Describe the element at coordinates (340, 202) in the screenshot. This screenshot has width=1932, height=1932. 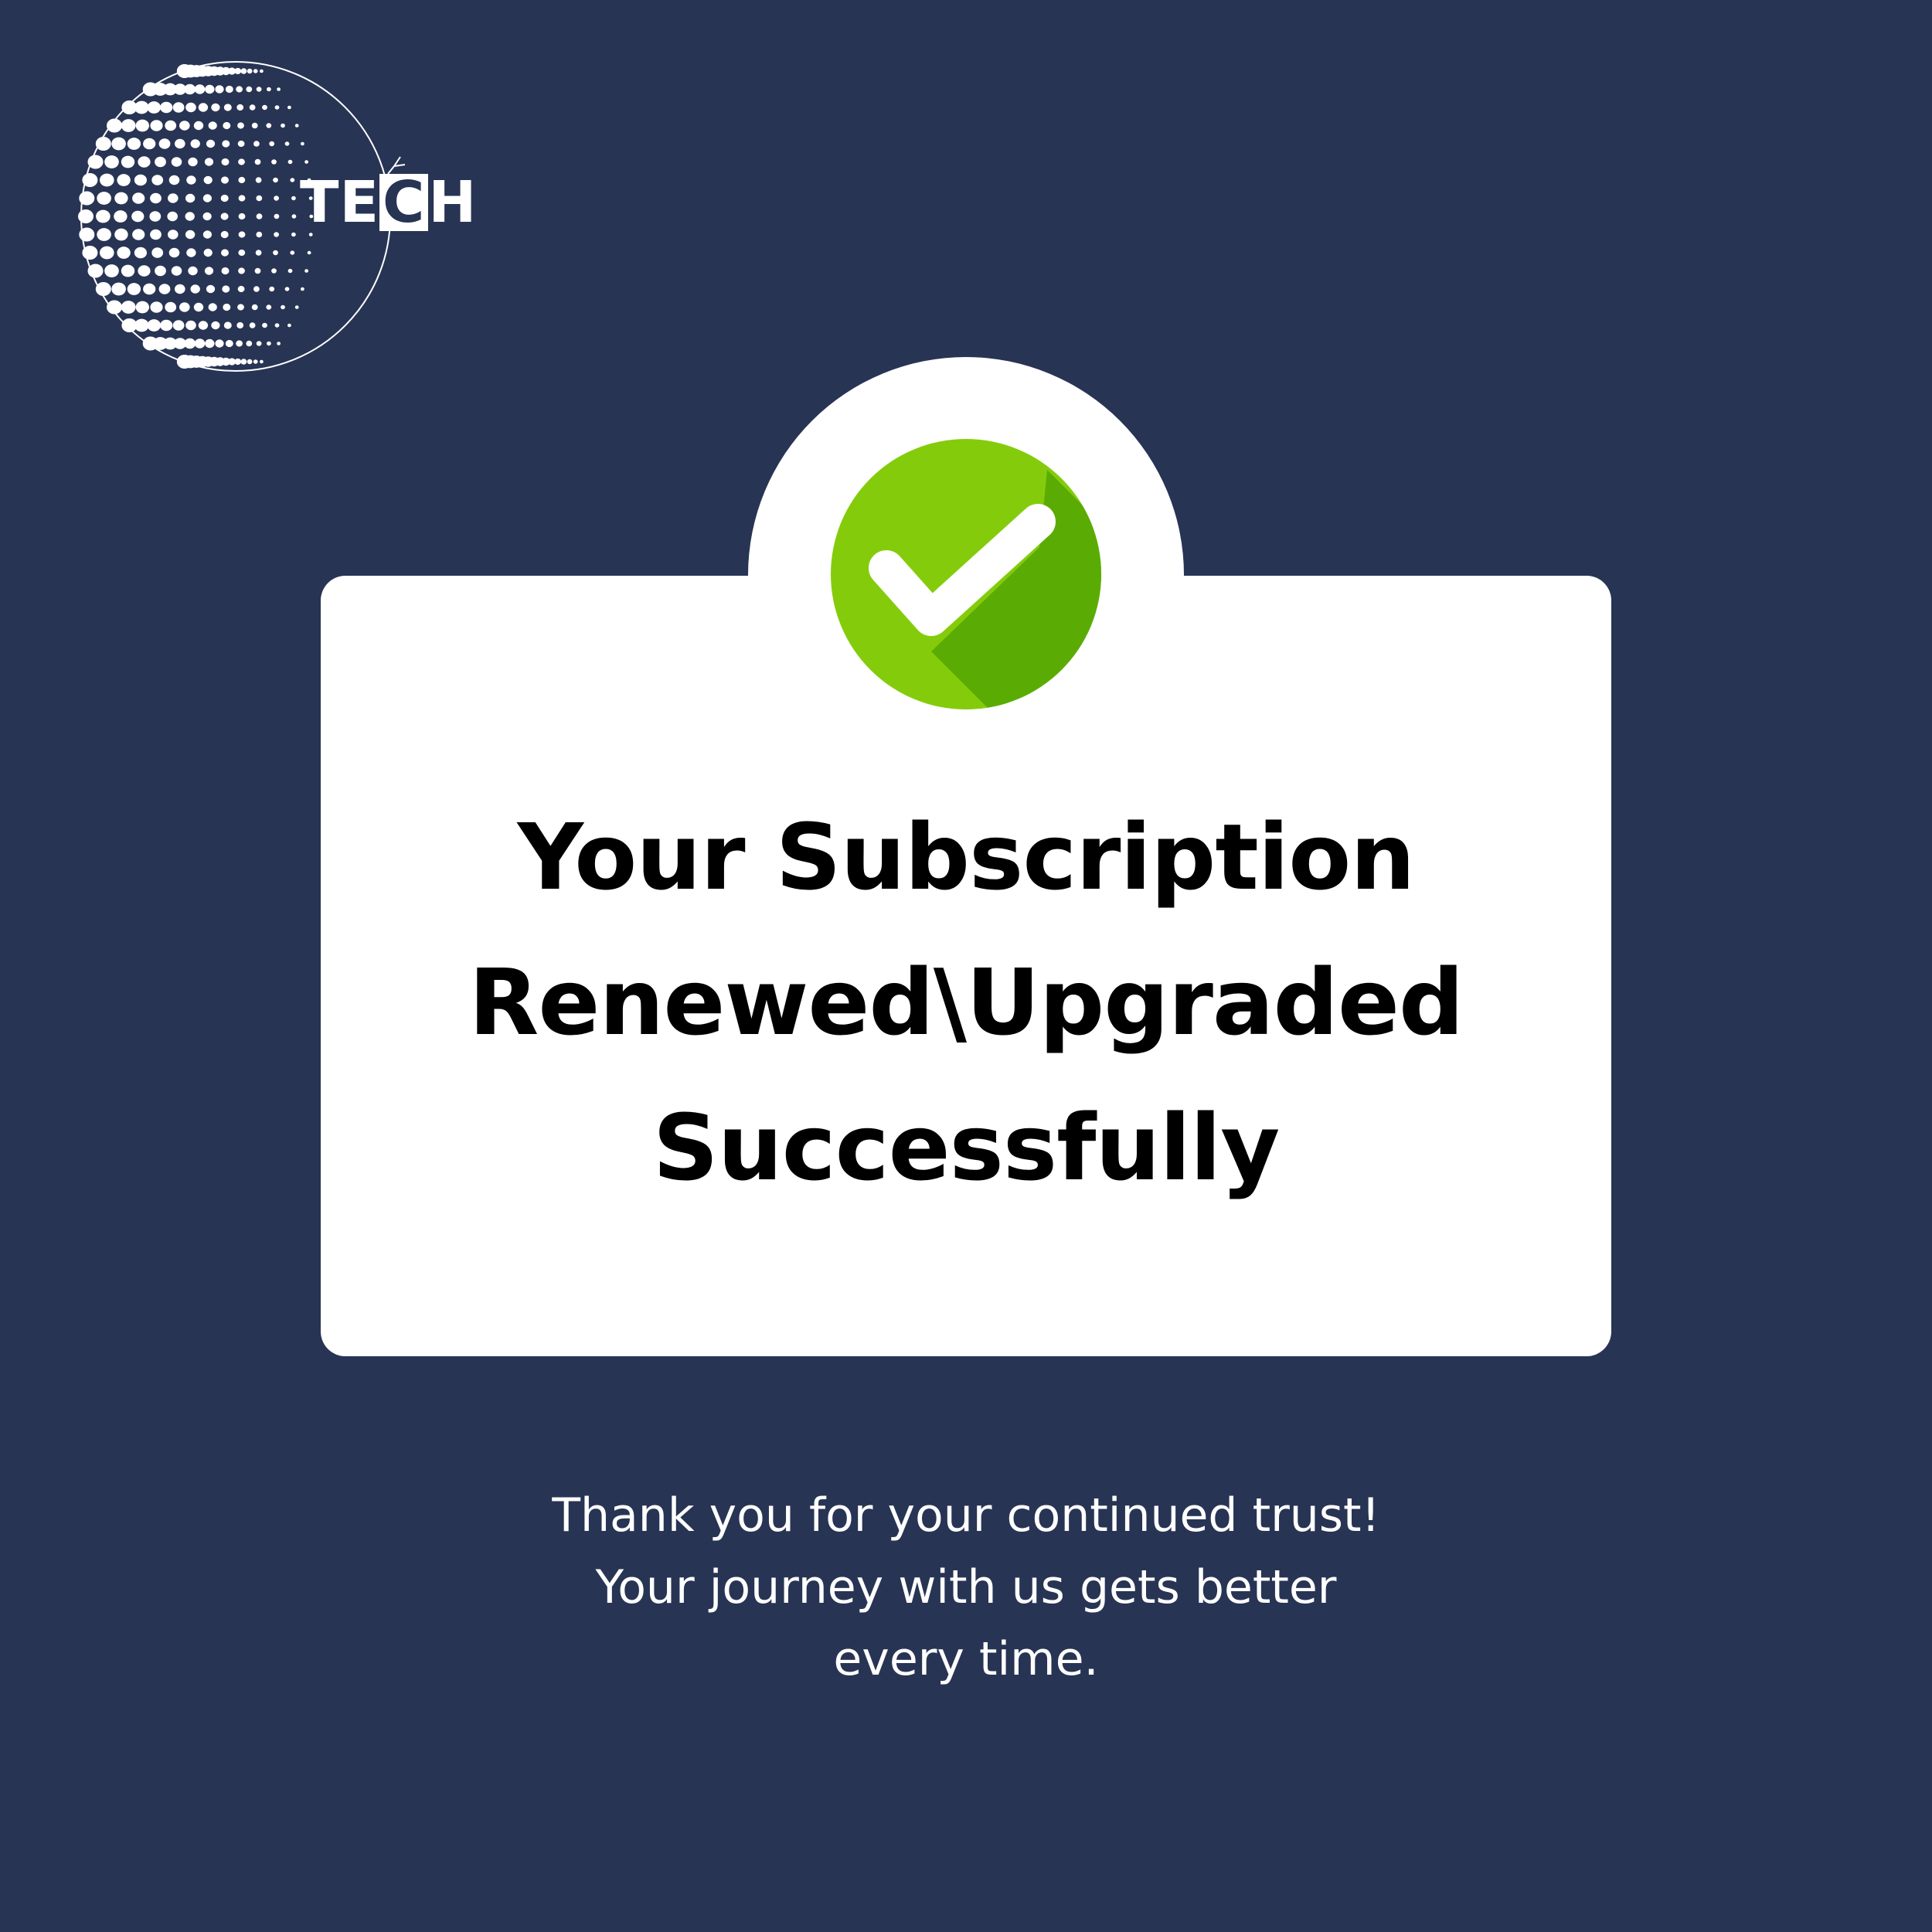
I see `brand-name-prefix: TE` at that location.